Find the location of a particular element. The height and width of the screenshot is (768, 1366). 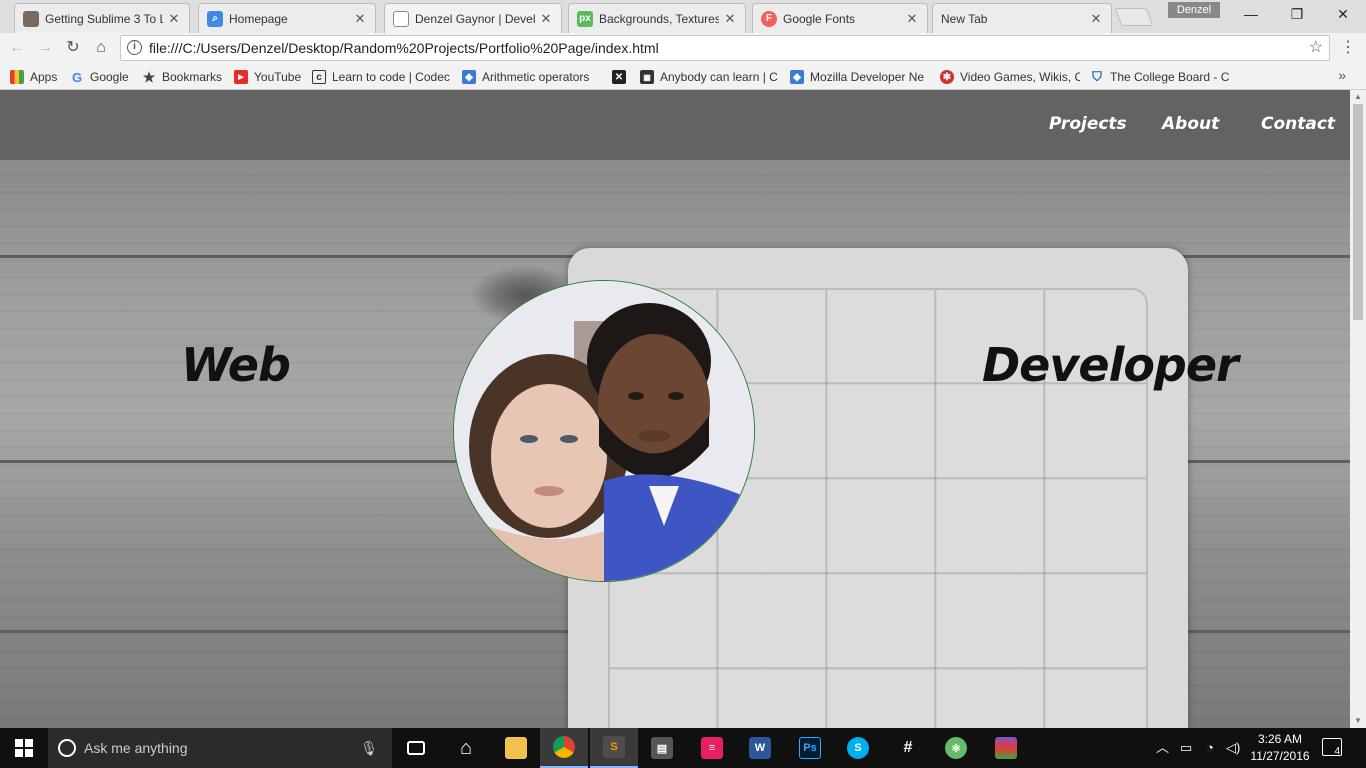

restore-icon: ❐ is located at coordinates (1297, 14).